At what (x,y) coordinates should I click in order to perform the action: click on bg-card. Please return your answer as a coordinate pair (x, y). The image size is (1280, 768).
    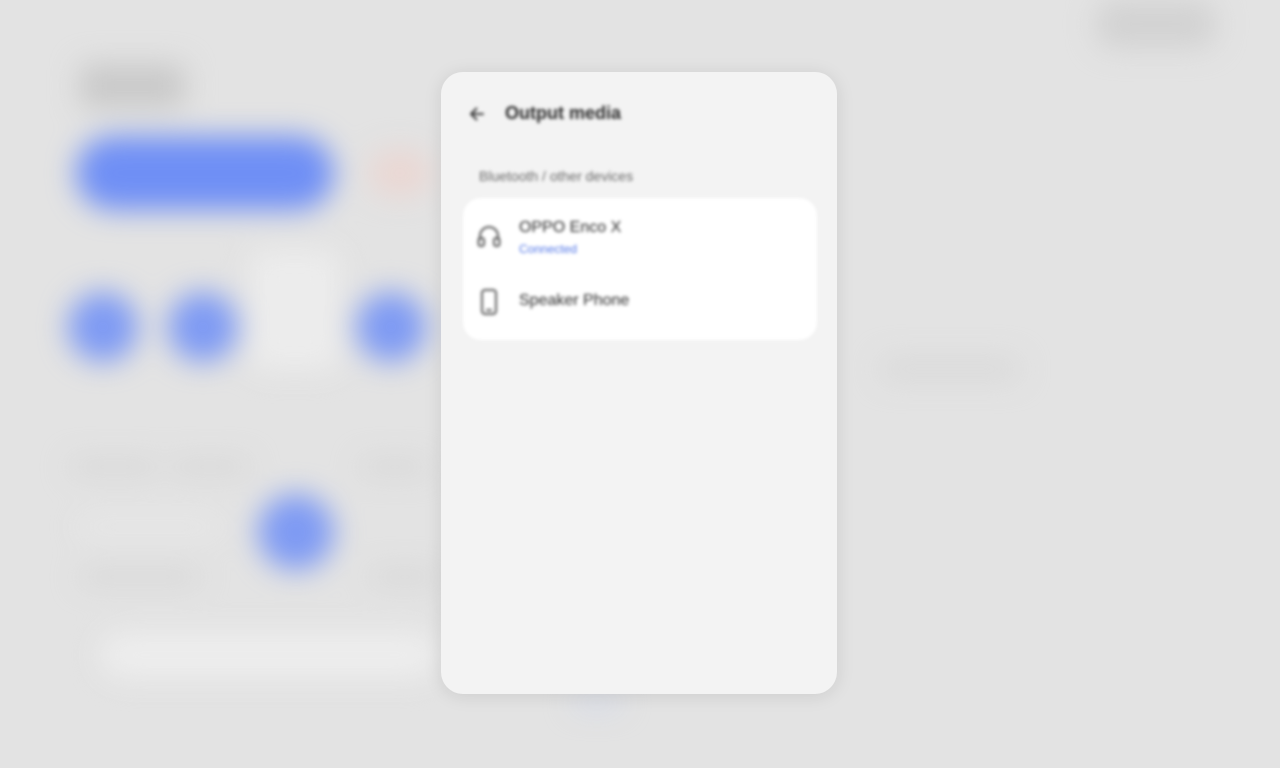
    Looking at the image, I should click on (295, 310).